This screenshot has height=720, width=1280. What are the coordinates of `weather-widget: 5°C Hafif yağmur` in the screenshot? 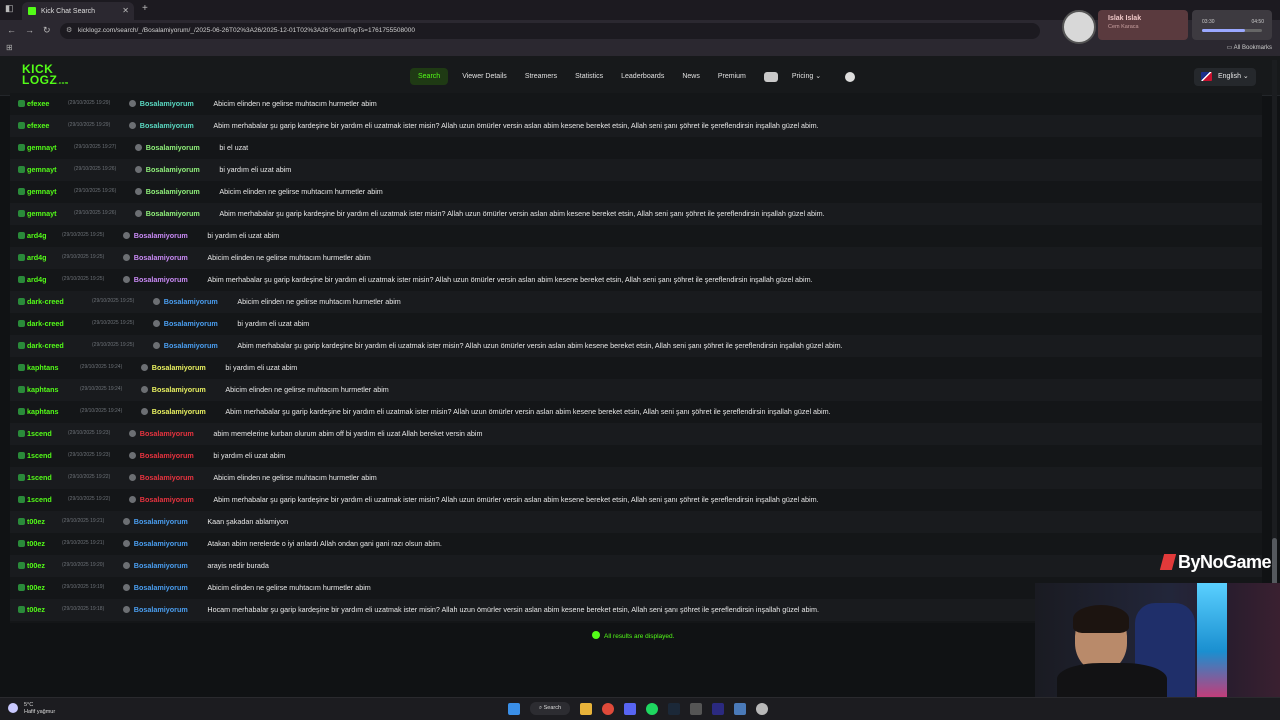 It's located at (31, 708).